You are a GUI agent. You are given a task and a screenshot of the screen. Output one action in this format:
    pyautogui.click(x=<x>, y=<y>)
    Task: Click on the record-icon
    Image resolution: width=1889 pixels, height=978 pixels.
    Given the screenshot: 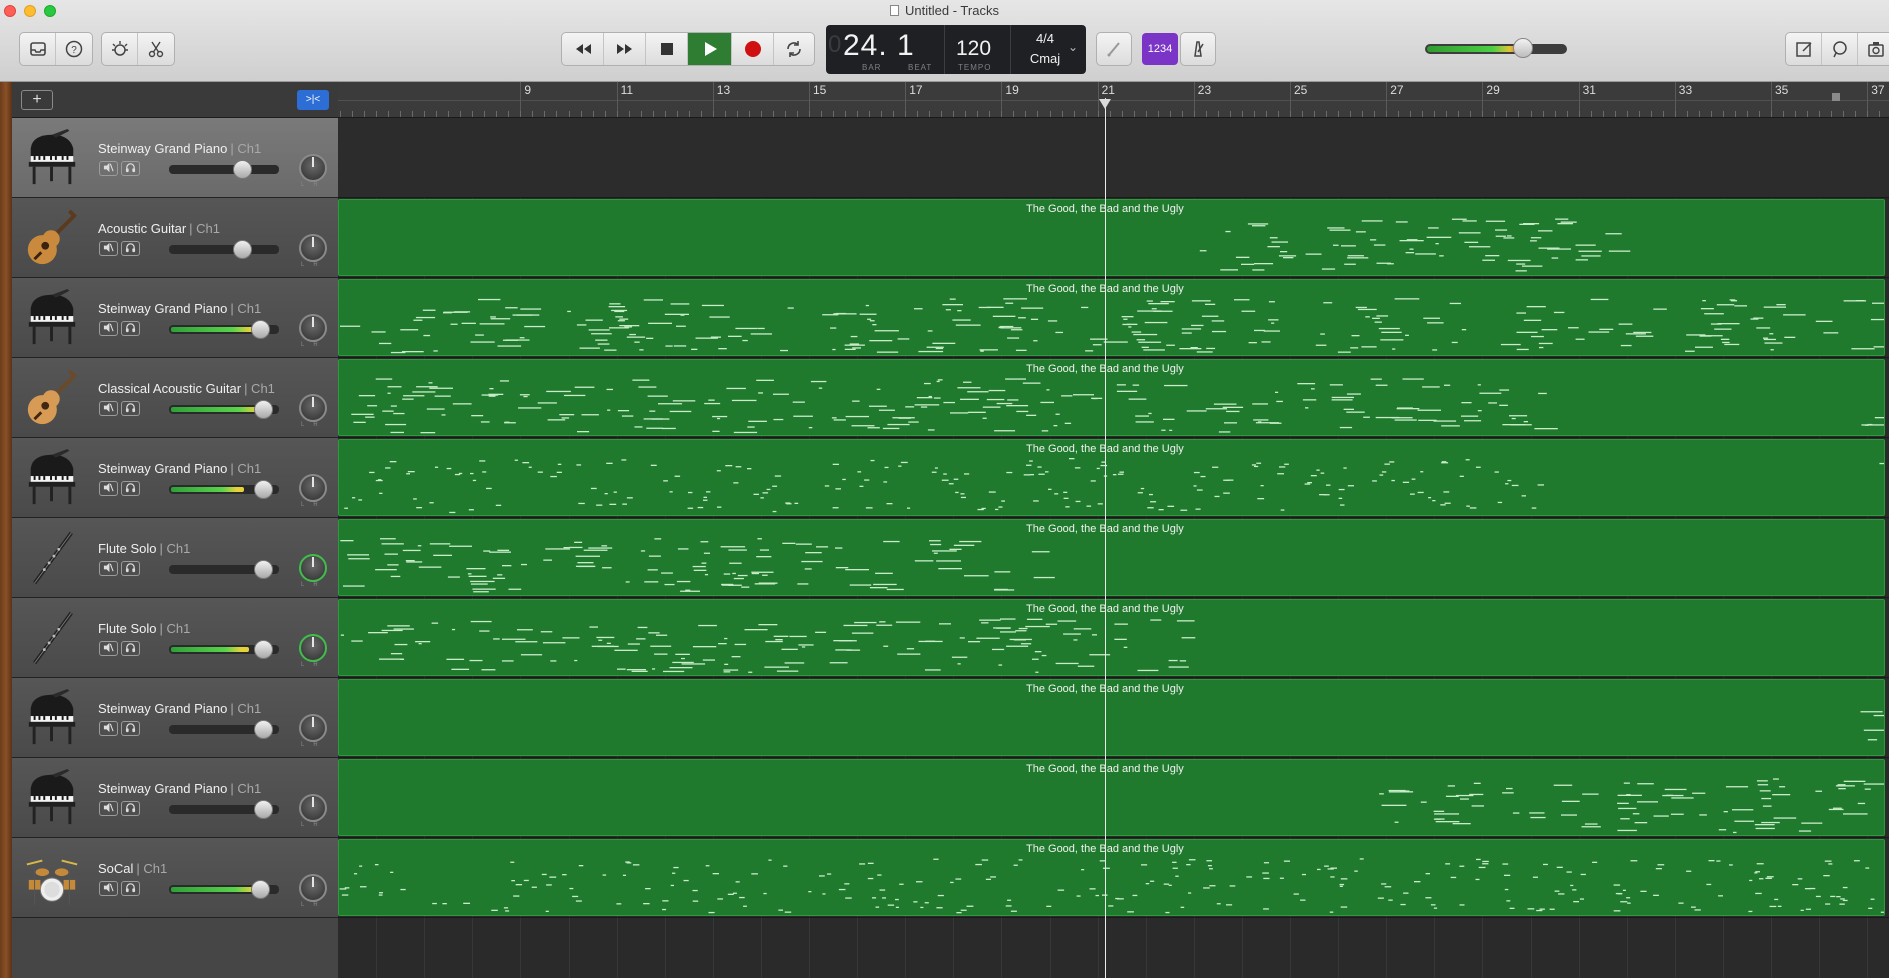 What is the action you would take?
    pyautogui.click(x=753, y=49)
    